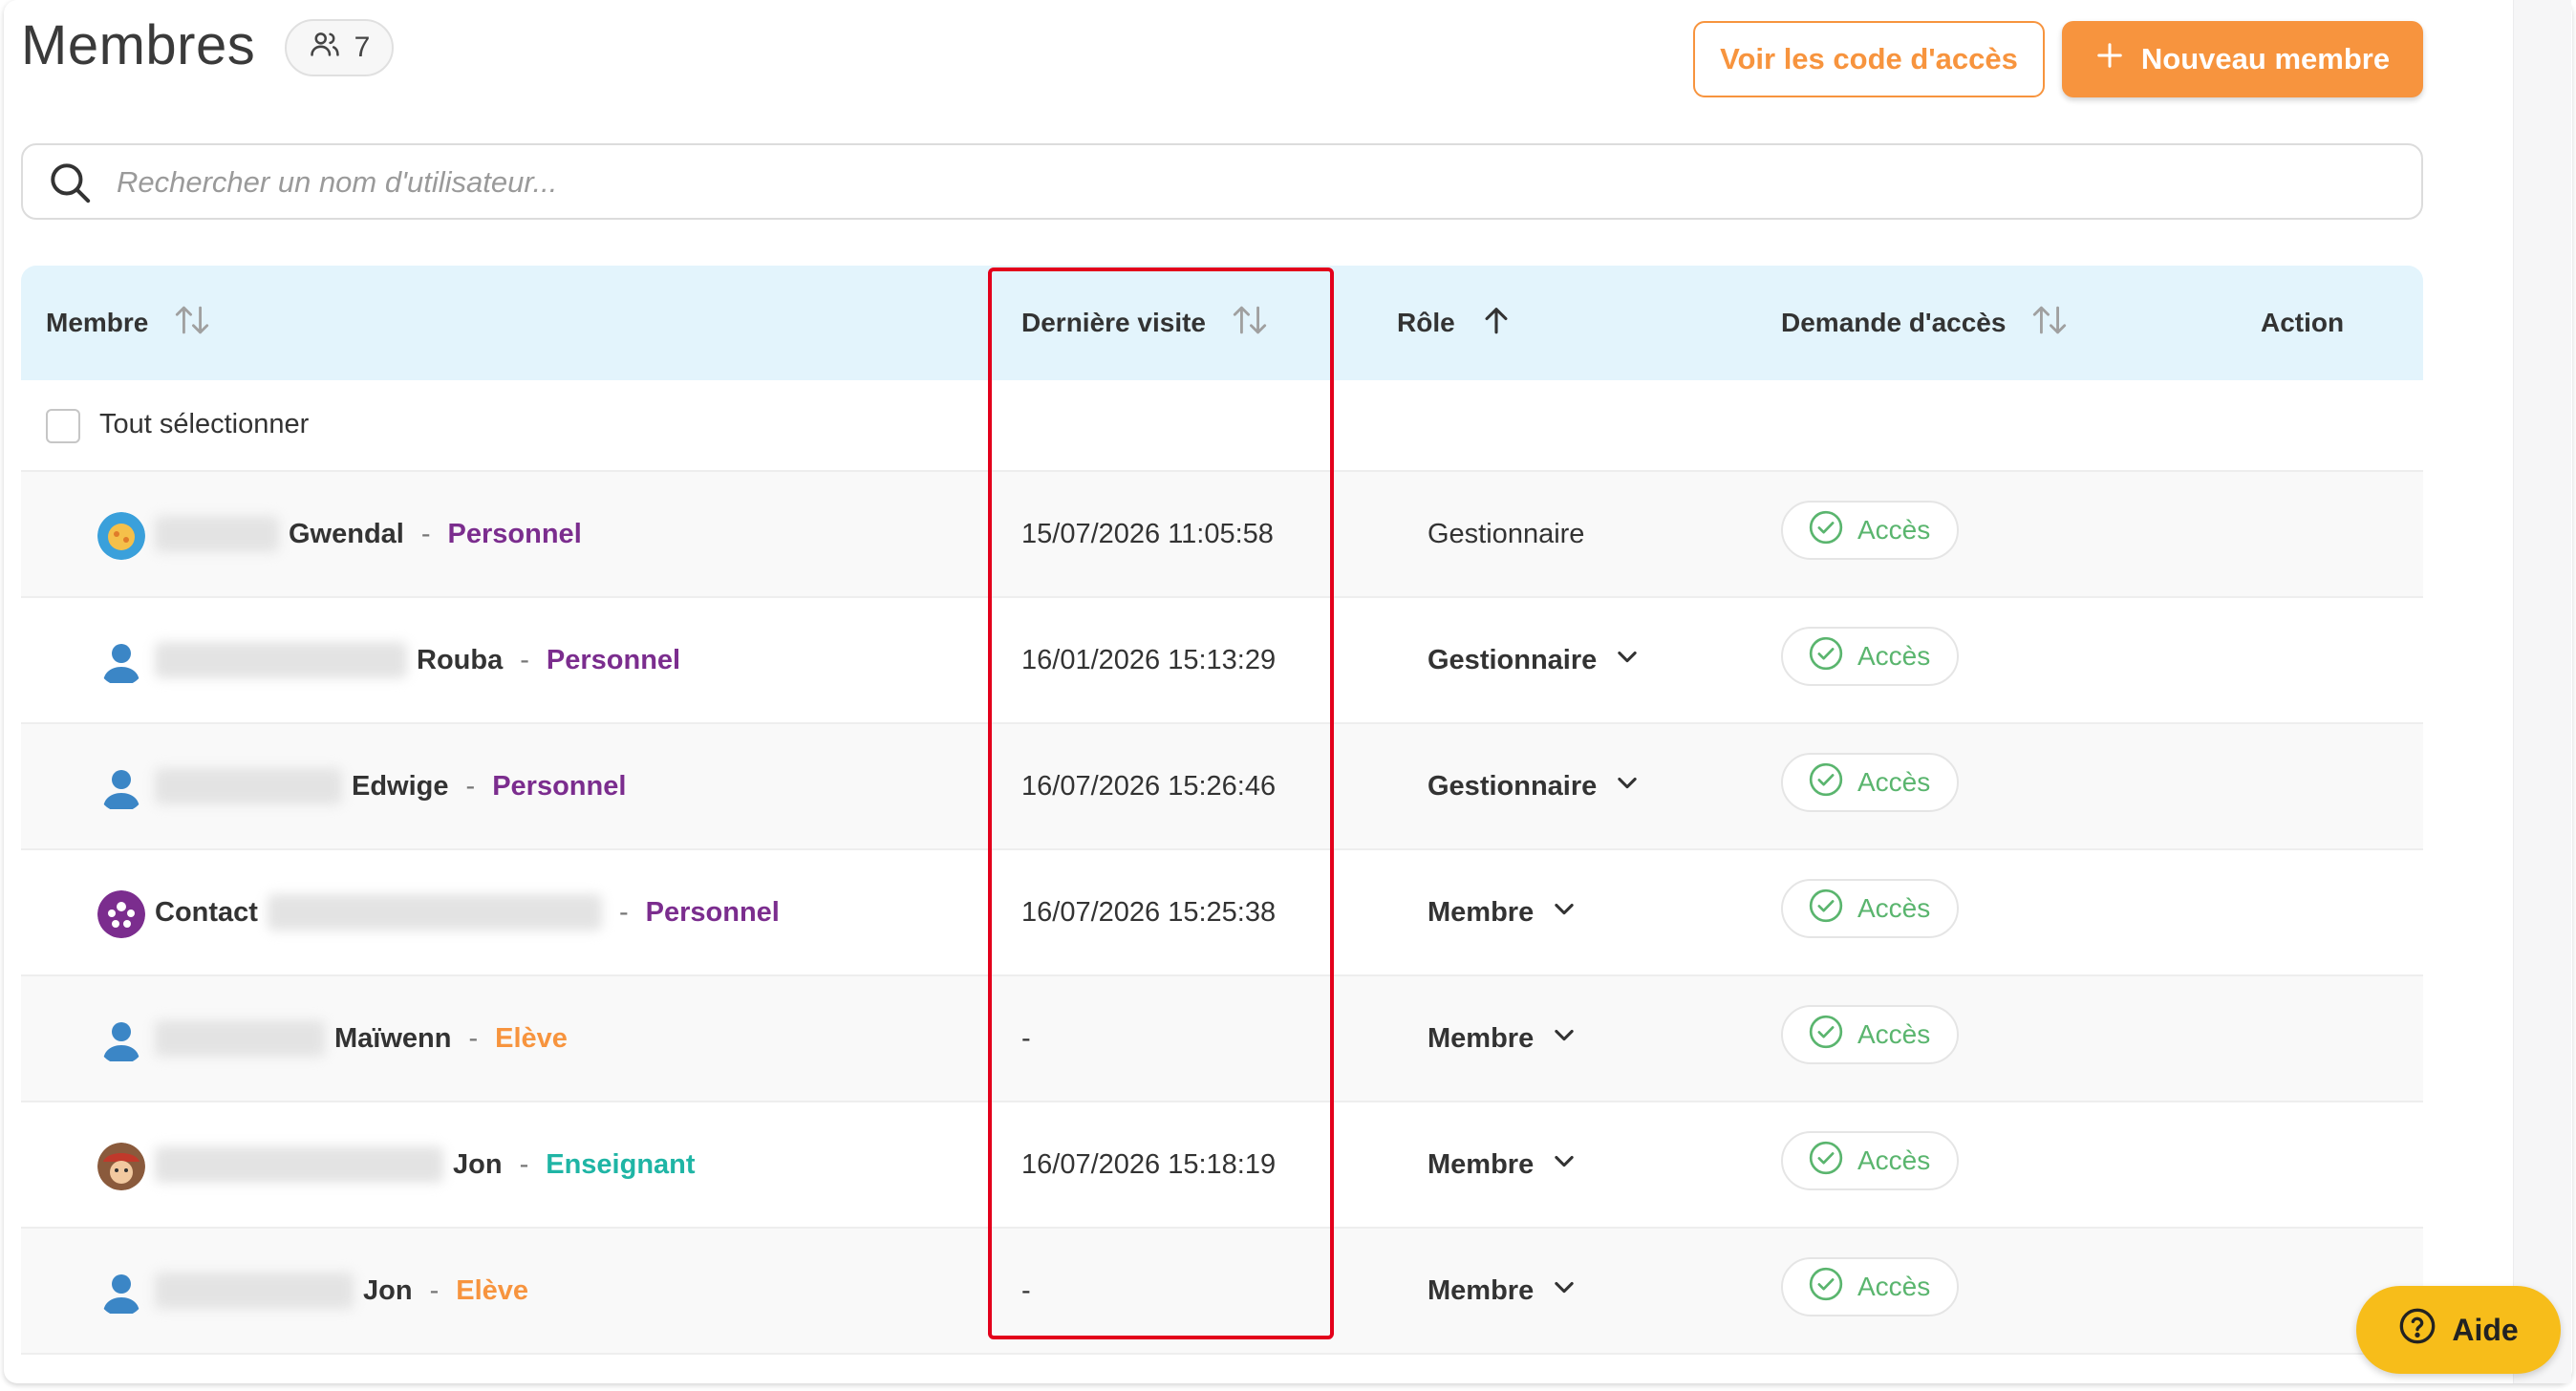 This screenshot has width=2576, height=1391. What do you see at coordinates (2485, 1329) in the screenshot?
I see `help-label: Aide` at bounding box center [2485, 1329].